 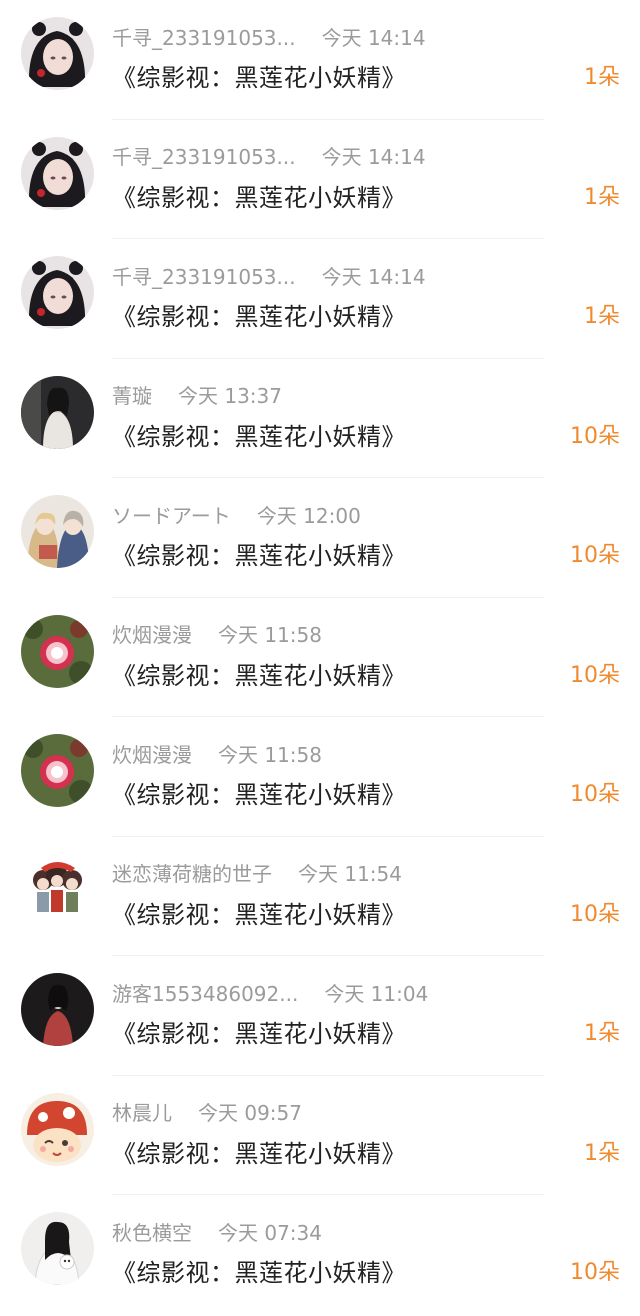 I want to click on meta-line: 迷恋薄荷糖的世子 今天 11:54, so click(x=257, y=873).